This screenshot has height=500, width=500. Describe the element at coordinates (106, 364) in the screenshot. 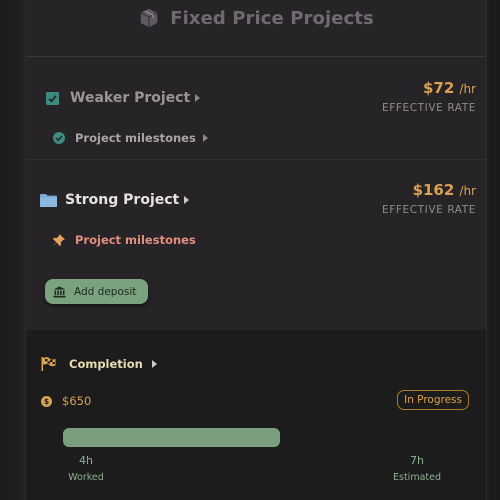

I see `completion-title: Completion` at that location.